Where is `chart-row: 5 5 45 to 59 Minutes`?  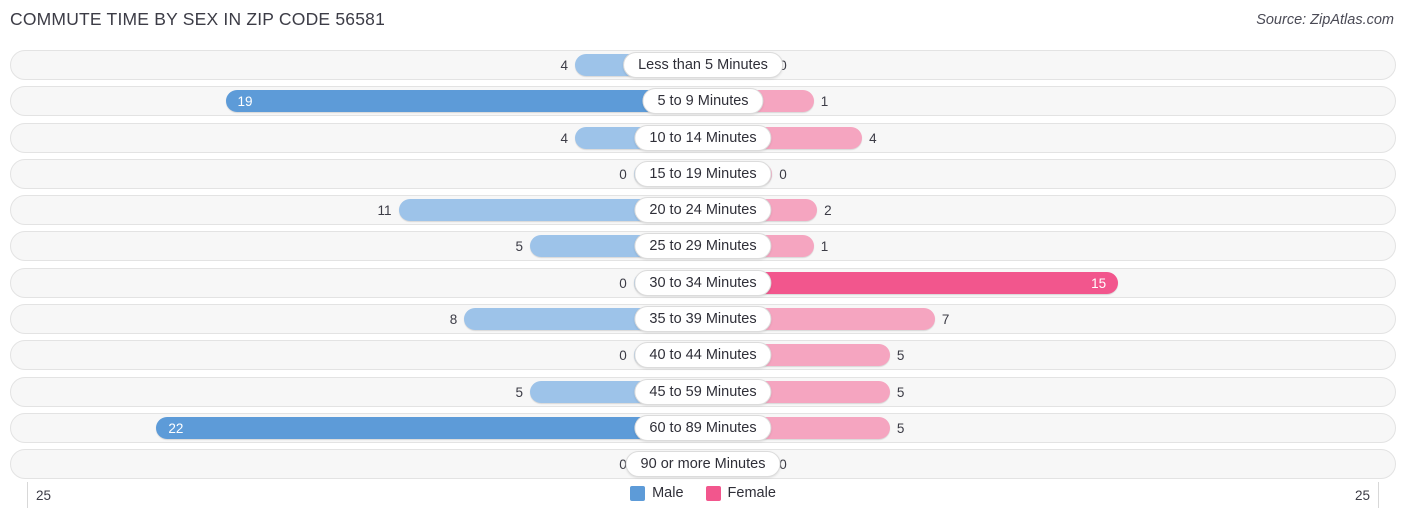 chart-row: 5 5 45 to 59 Minutes is located at coordinates (703, 391).